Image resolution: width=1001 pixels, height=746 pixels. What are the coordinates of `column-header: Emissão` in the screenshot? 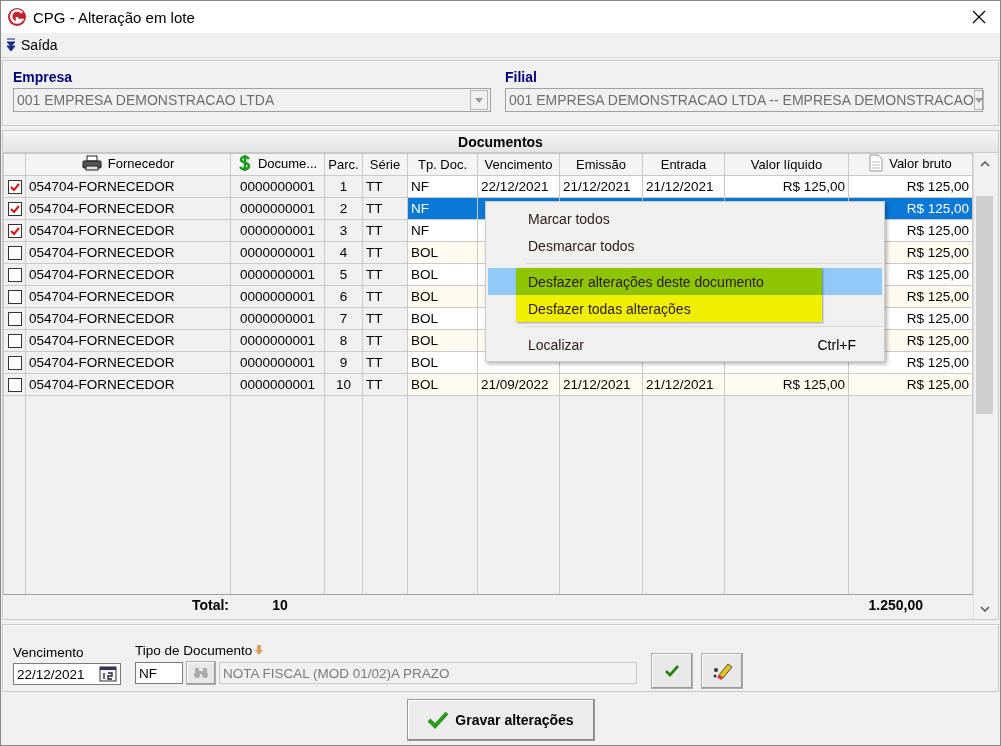 It's located at (601, 164).